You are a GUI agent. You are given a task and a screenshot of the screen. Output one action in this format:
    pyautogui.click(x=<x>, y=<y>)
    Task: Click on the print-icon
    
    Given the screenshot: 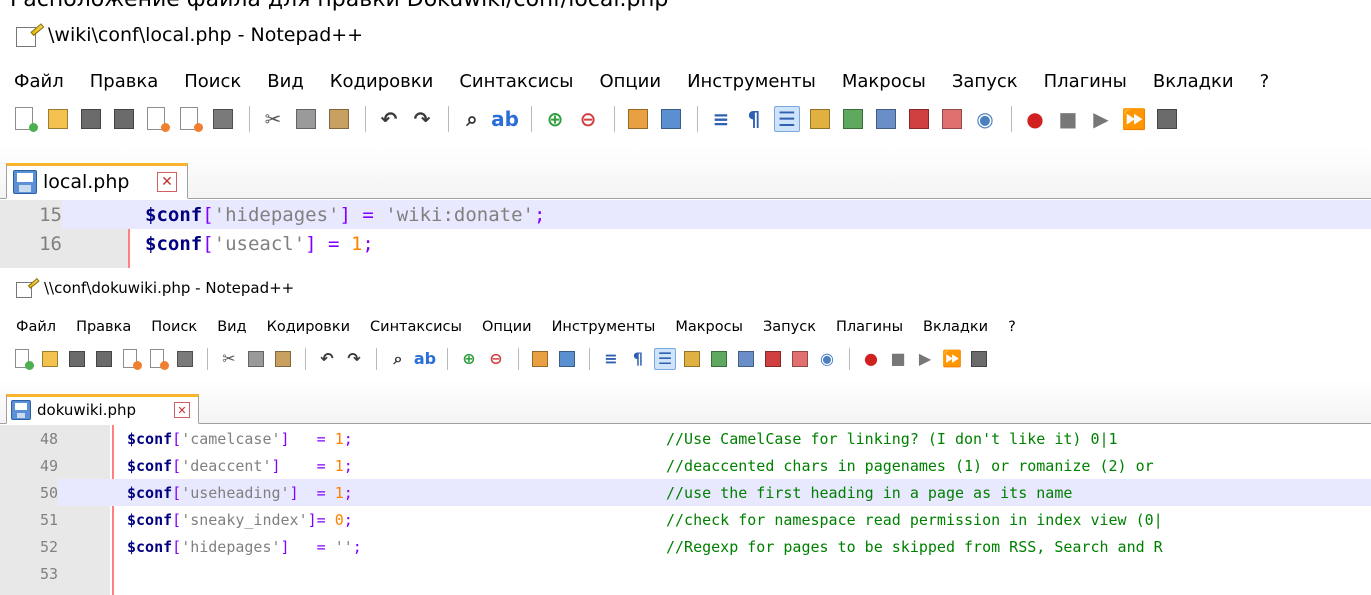 What is the action you would take?
    pyautogui.click(x=223, y=119)
    